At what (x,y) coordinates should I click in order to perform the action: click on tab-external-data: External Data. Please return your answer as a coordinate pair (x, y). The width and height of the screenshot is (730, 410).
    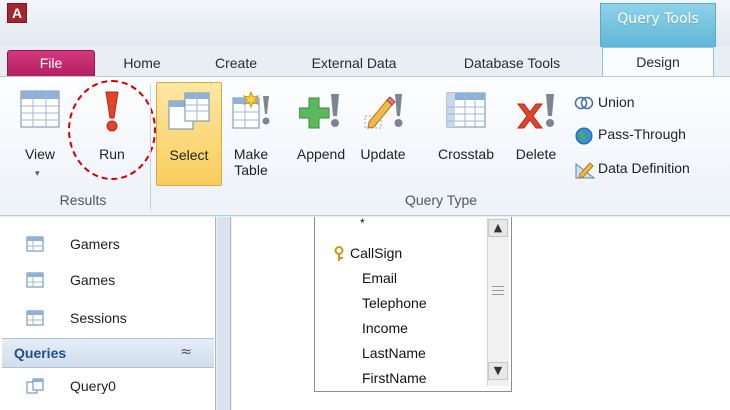
    Looking at the image, I should click on (354, 64).